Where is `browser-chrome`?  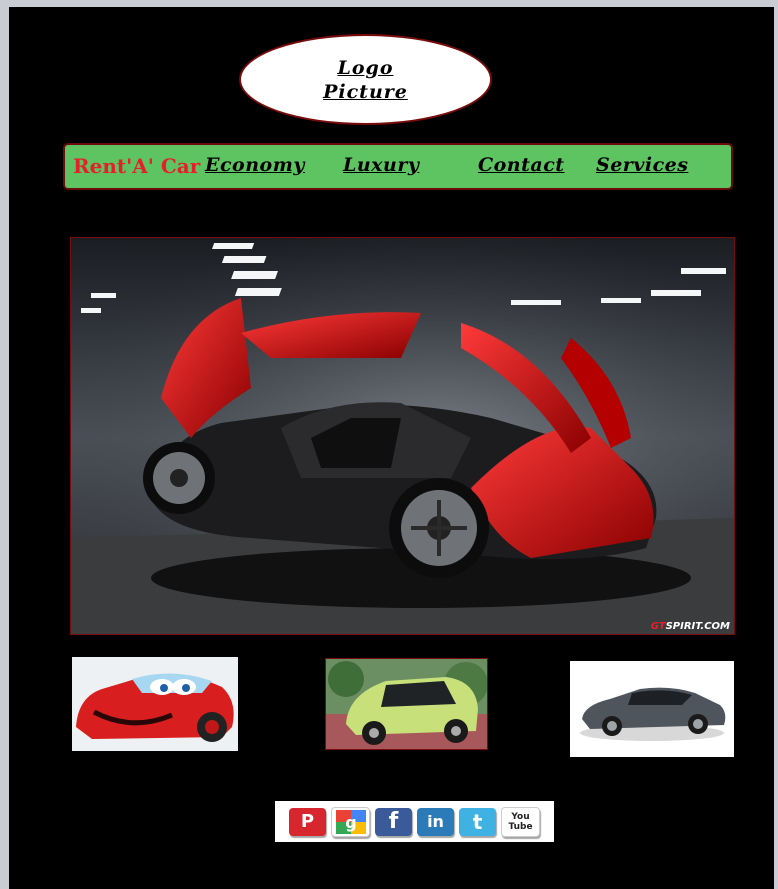 browser-chrome is located at coordinates (389, 3).